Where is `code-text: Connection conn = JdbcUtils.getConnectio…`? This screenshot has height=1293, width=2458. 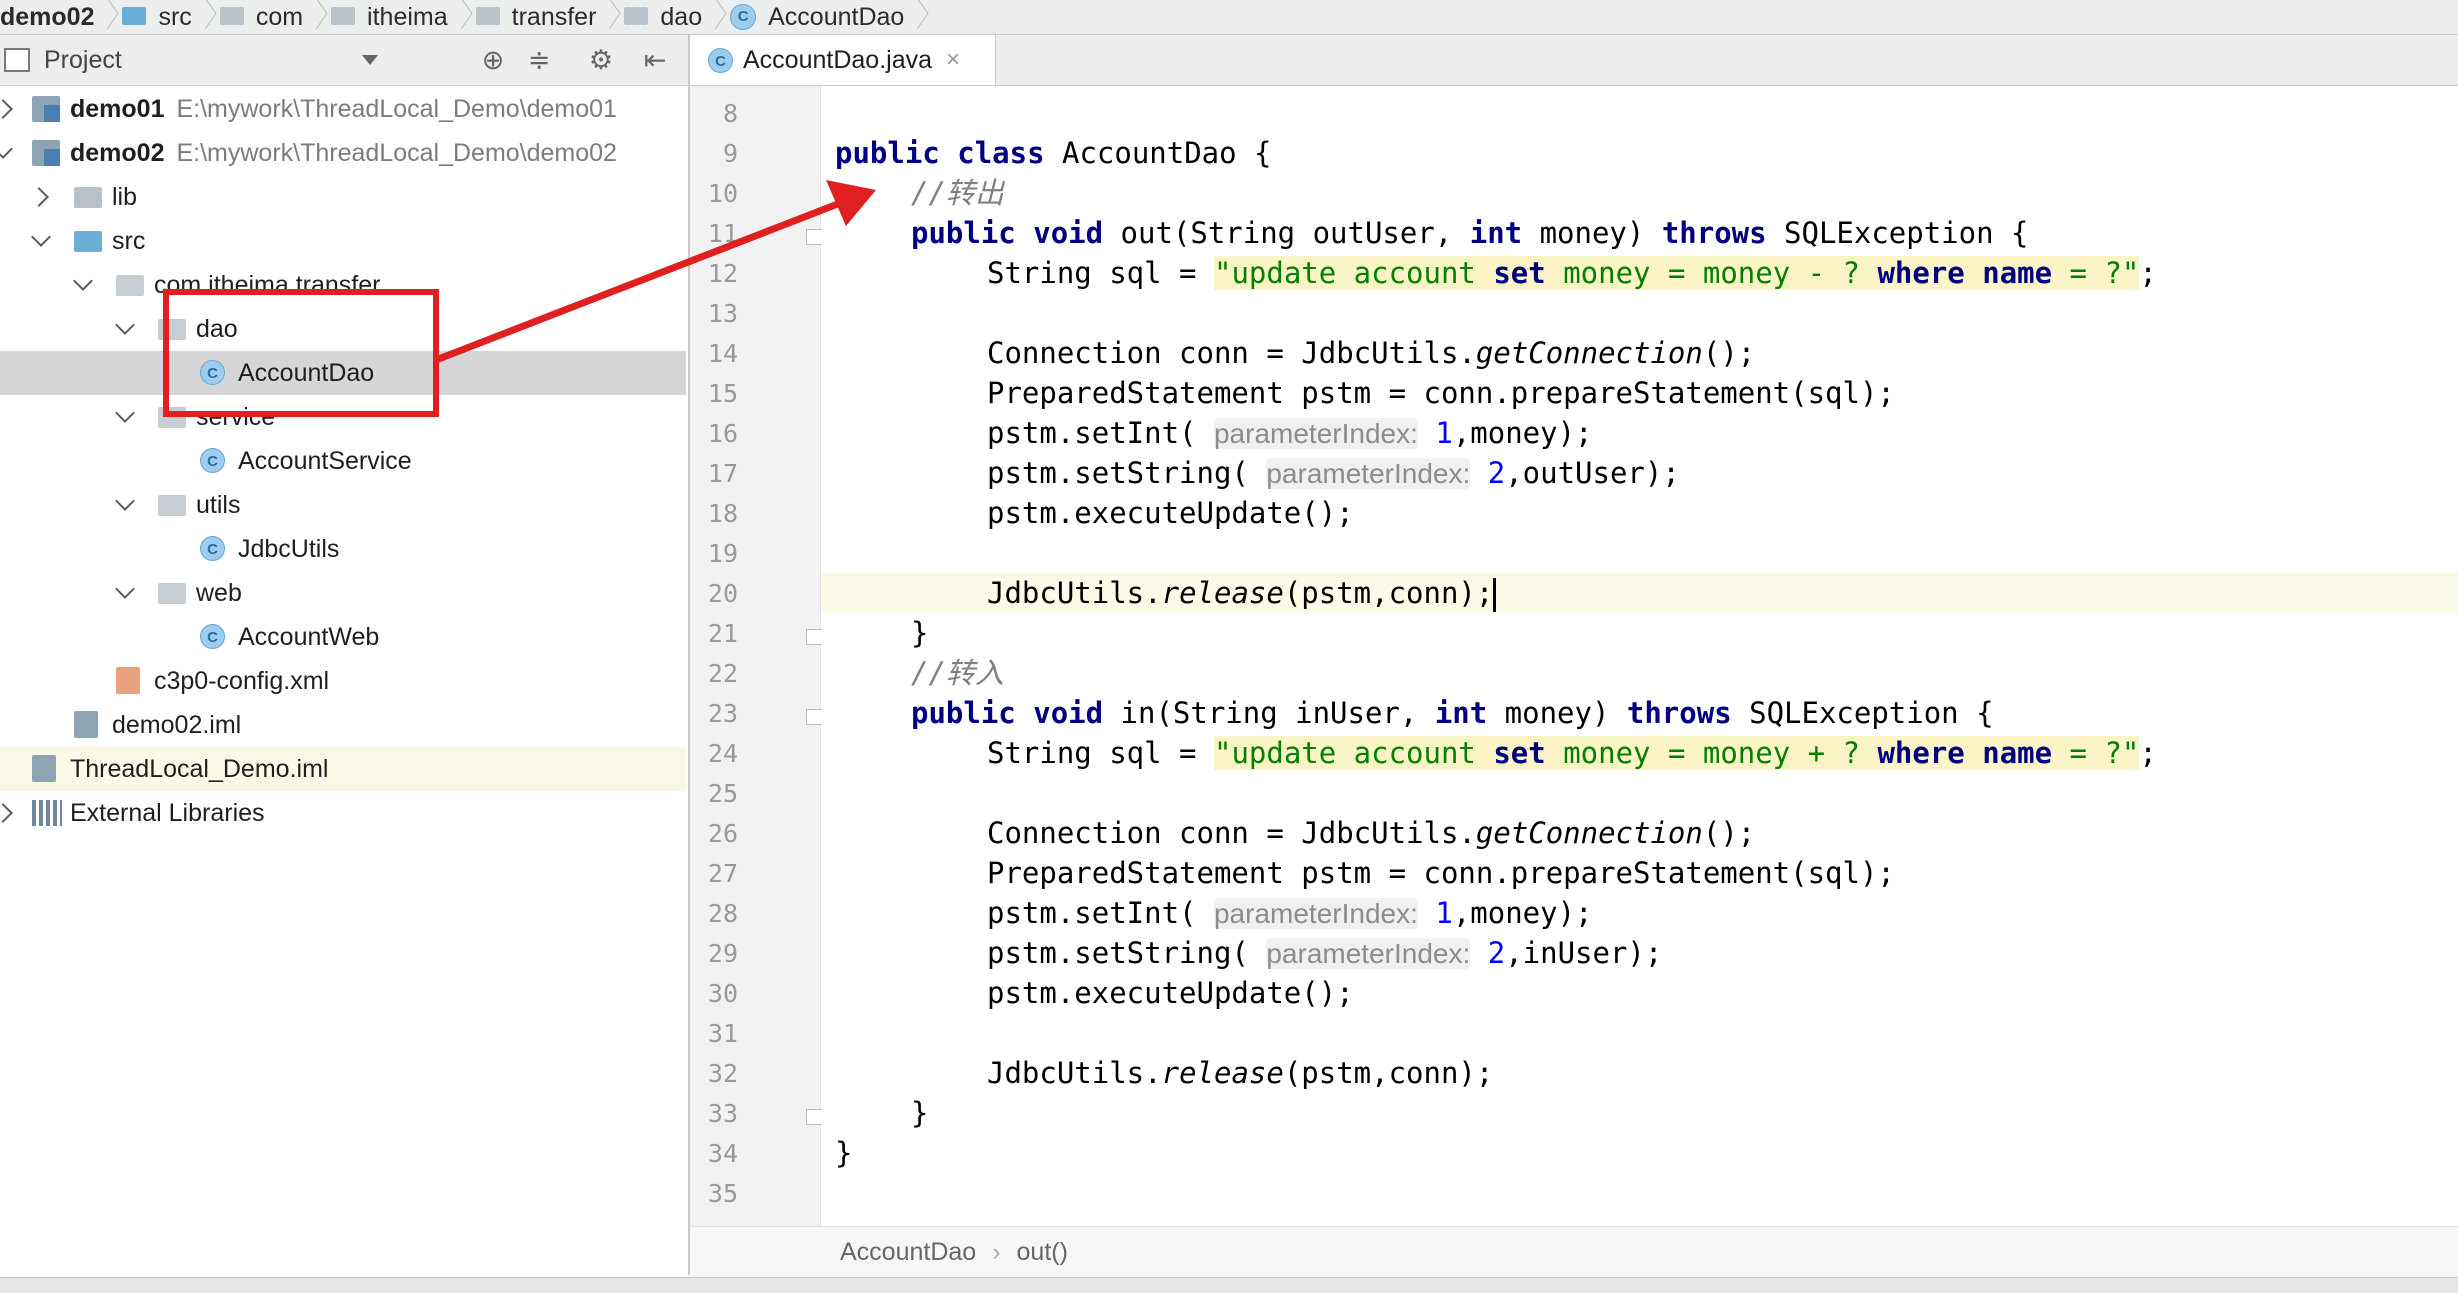 code-text: Connection conn = JdbcUtils.getConnectio… is located at coordinates (1371, 833).